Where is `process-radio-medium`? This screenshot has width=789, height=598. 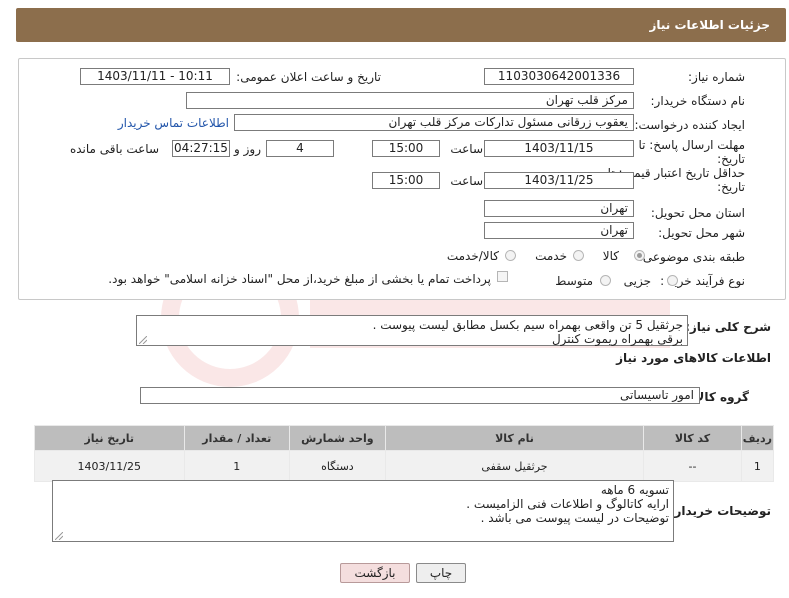
process-radio-medium is located at coordinates (605, 280).